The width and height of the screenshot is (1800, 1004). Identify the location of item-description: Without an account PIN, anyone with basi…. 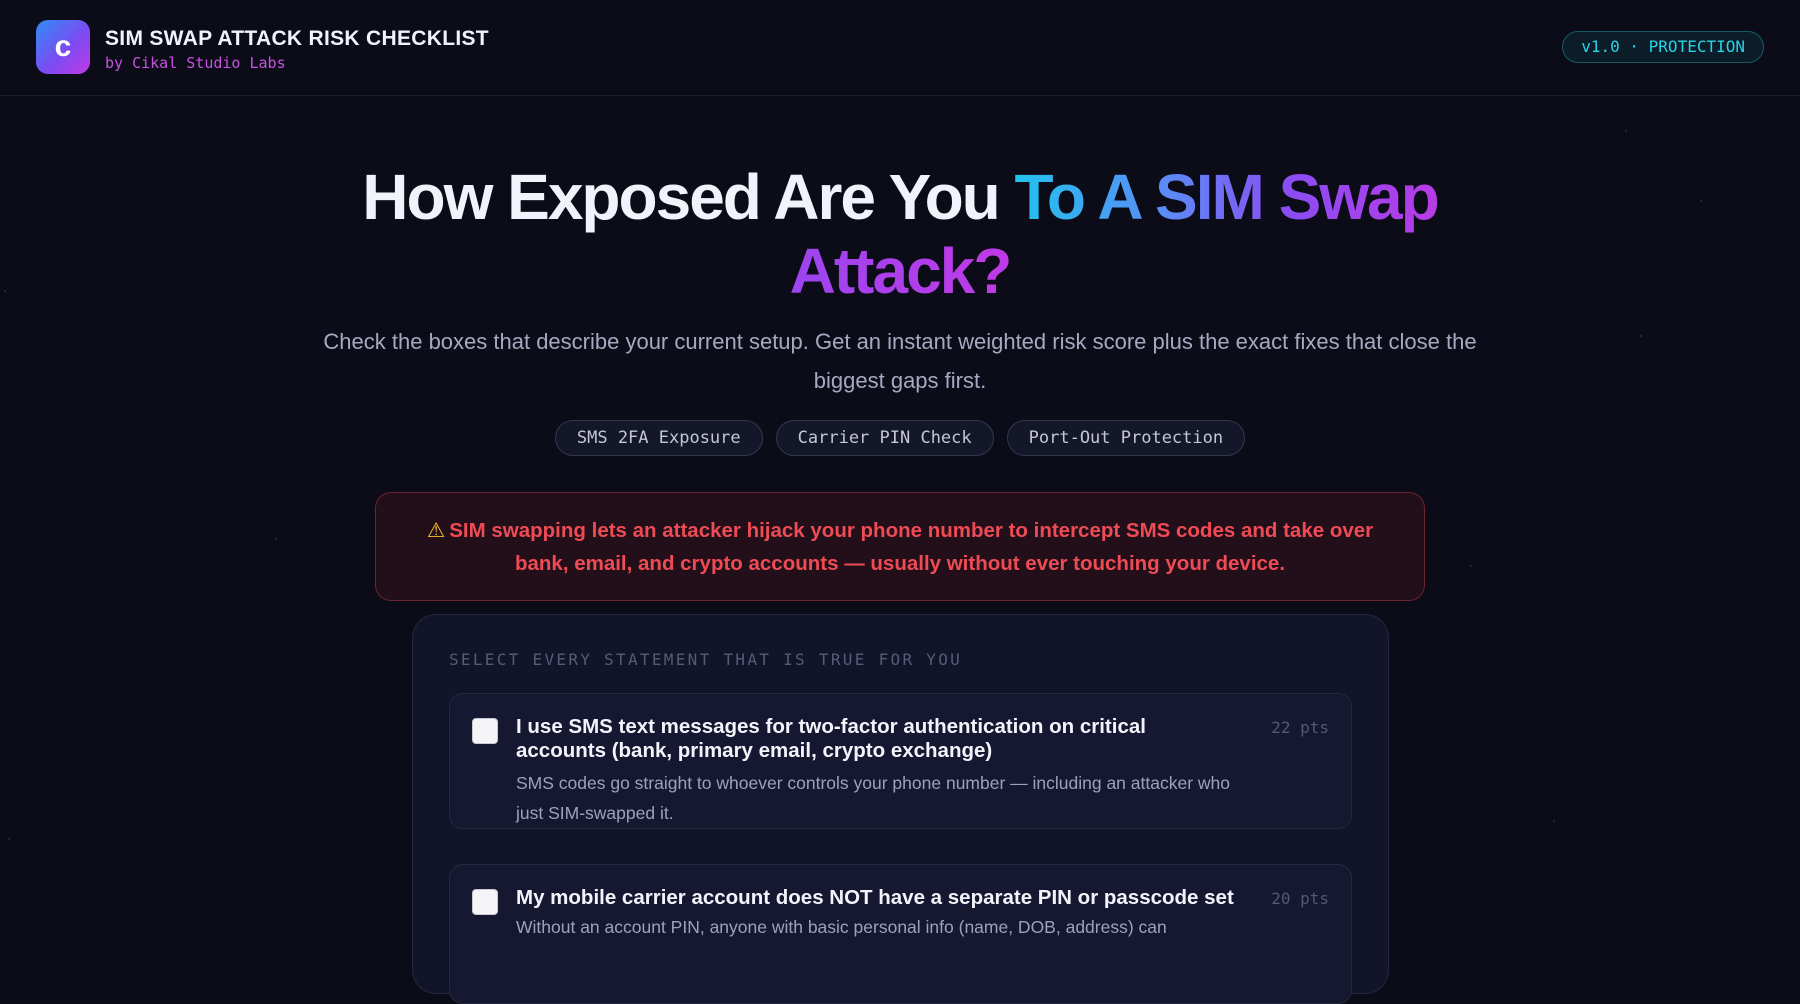
(841, 927).